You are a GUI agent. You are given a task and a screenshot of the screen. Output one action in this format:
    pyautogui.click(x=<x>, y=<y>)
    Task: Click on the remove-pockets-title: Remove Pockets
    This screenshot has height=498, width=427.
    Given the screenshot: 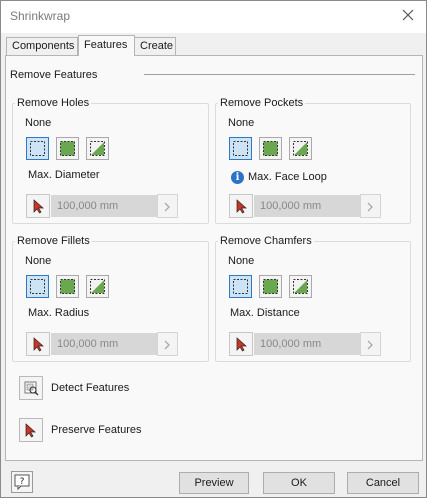 What is the action you would take?
    pyautogui.click(x=262, y=103)
    